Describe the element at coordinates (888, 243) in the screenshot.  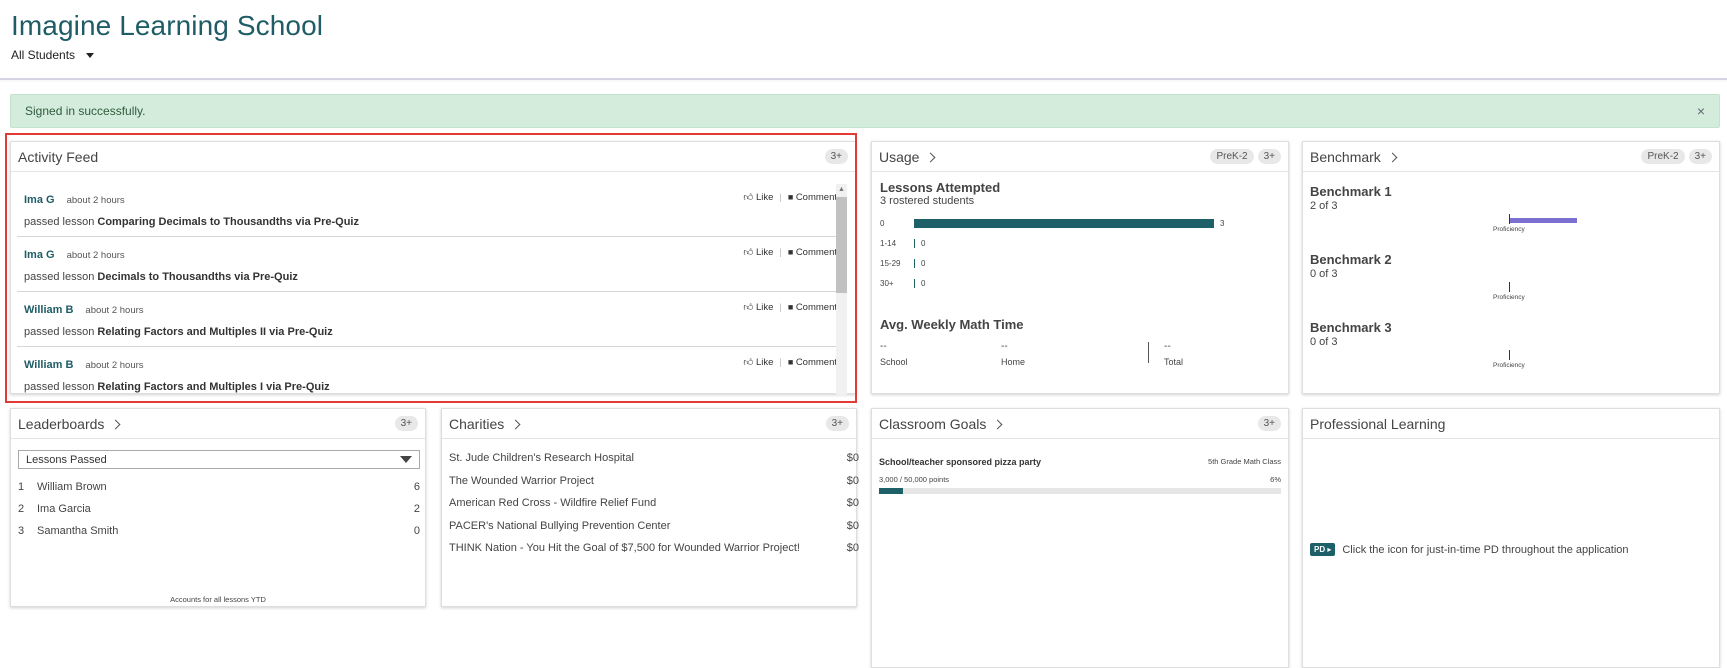
I see `usage-bar-label: 1-14` at that location.